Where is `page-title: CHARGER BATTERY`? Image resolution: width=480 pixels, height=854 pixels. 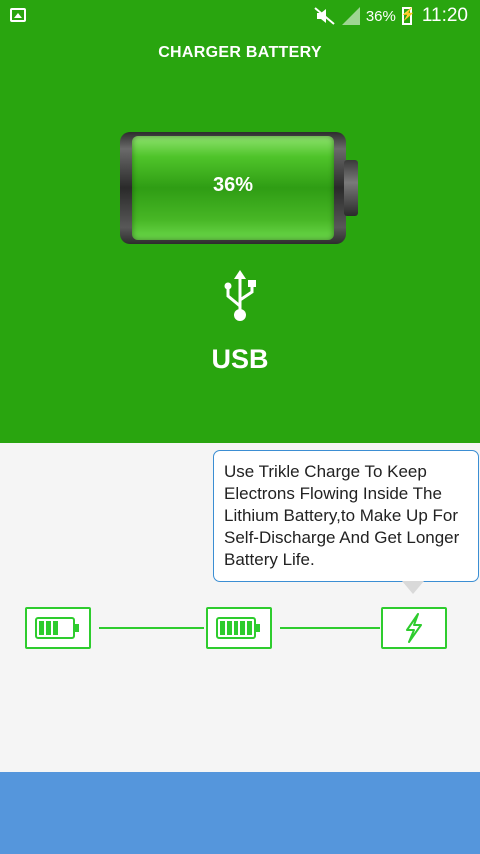
page-title: CHARGER BATTERY is located at coordinates (240, 52).